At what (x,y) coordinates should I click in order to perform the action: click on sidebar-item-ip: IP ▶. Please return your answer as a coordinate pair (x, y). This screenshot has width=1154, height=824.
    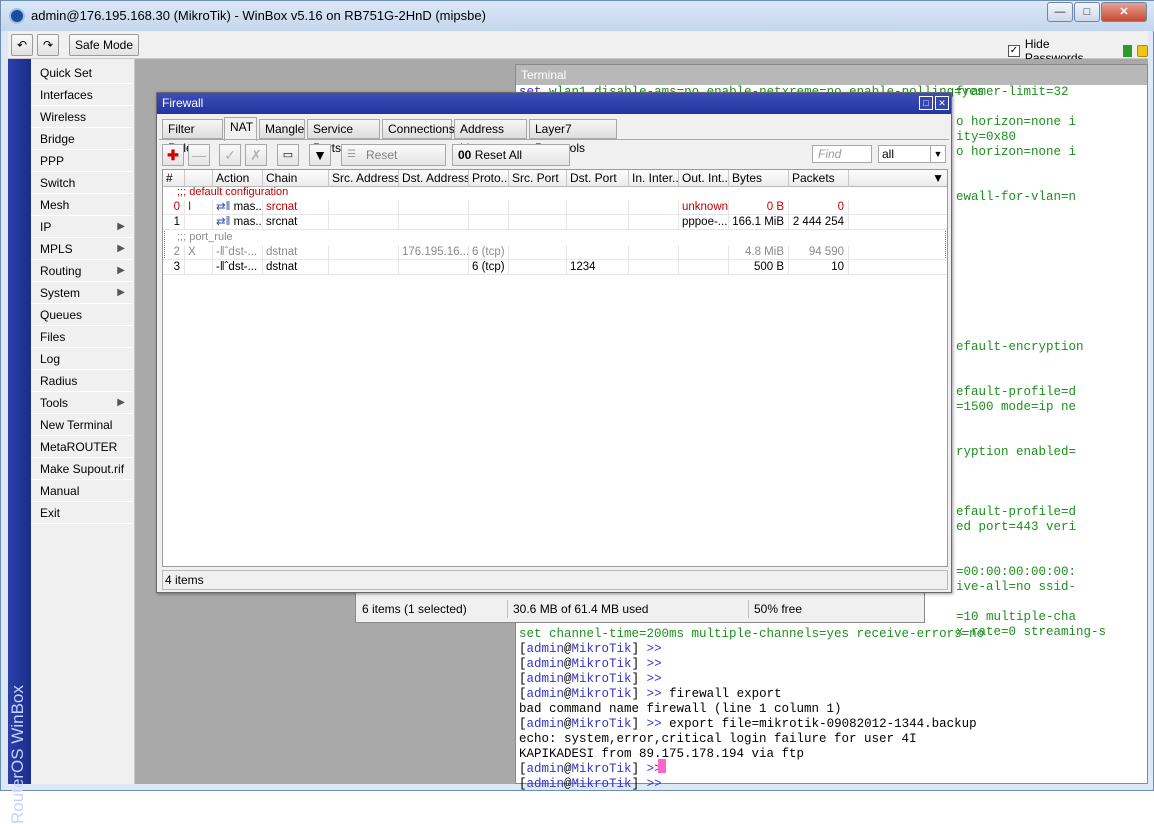
    Looking at the image, I should click on (82, 227).